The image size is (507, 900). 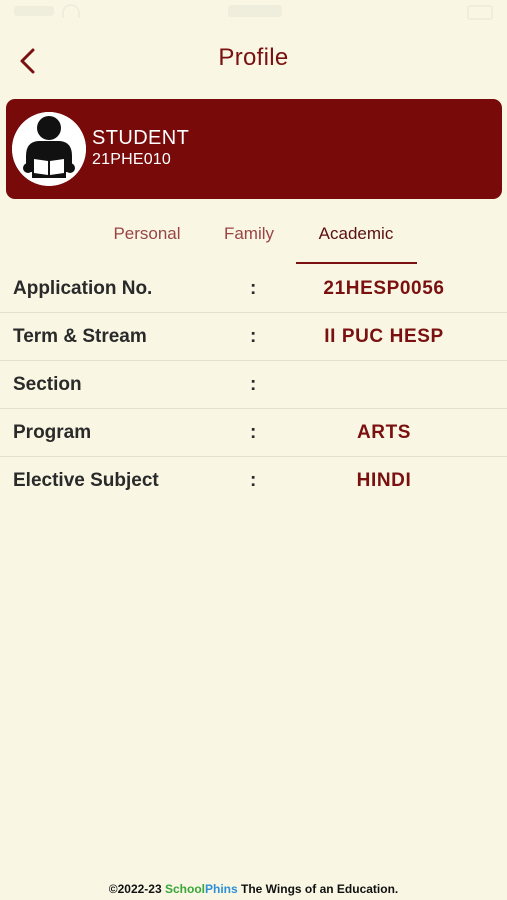 I want to click on header: Profile, so click(x=253, y=61).